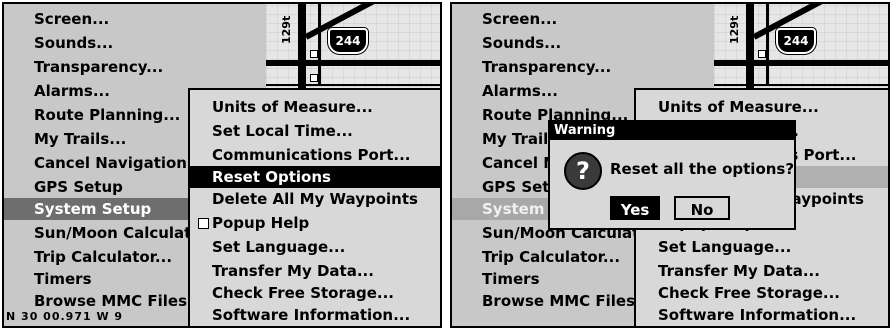 This screenshot has height=330, width=892. I want to click on menu-item-cancel-navigation: Cancel Navigation, so click(95, 163).